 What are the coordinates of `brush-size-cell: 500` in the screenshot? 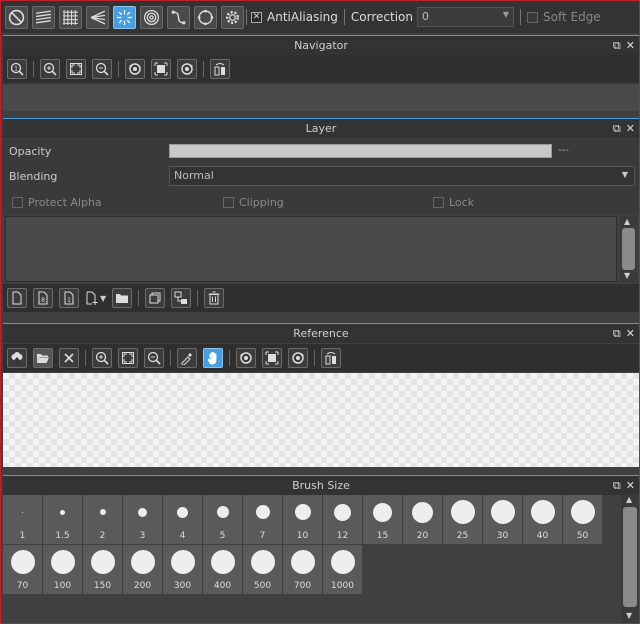 It's located at (262, 569).